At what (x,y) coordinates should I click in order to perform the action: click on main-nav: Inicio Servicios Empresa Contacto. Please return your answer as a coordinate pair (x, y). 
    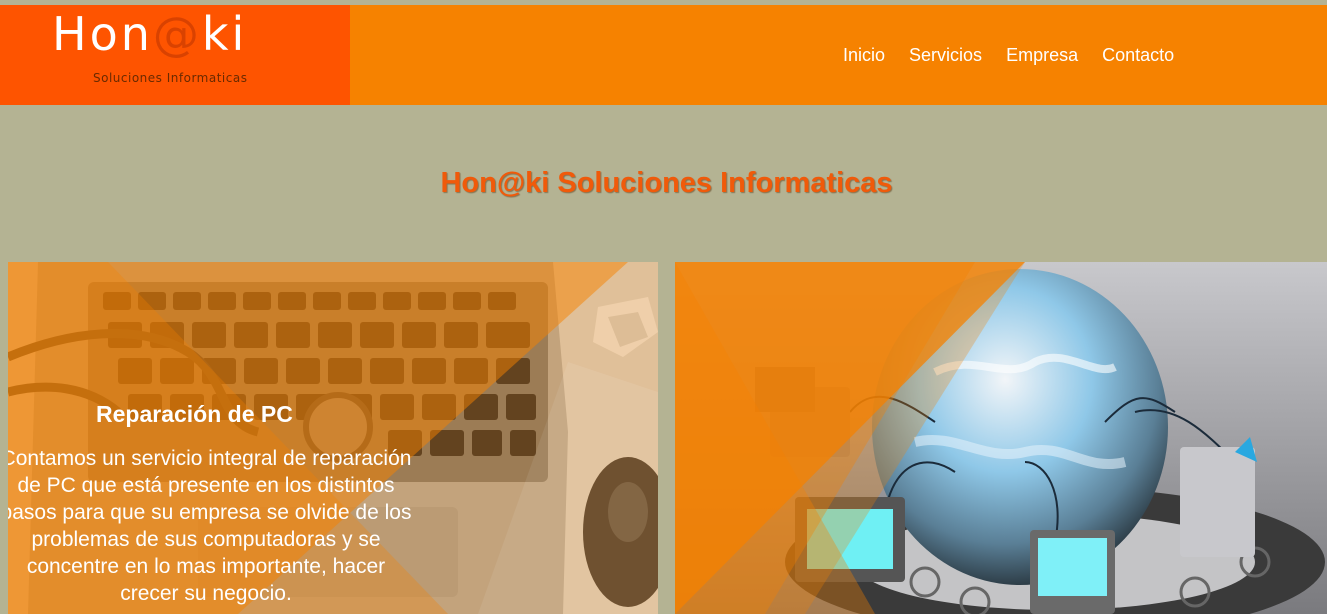
    Looking at the image, I should click on (1008, 55).